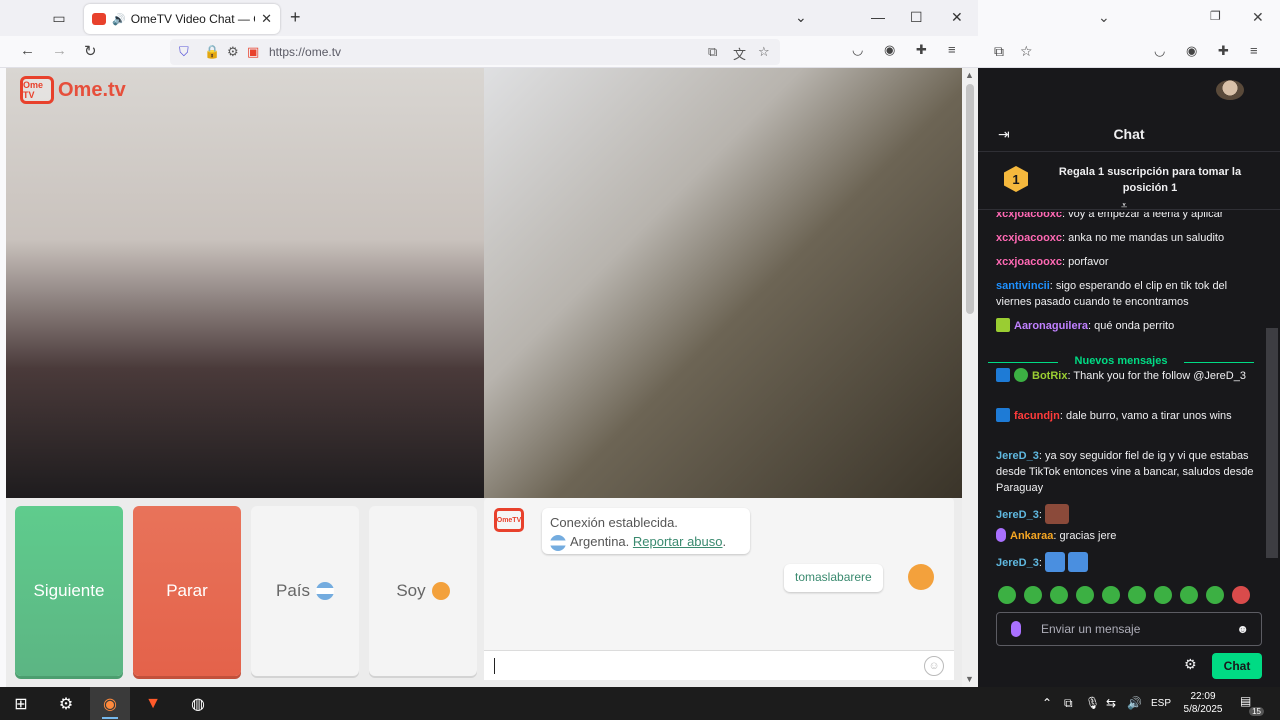 The height and width of the screenshot is (720, 1280). Describe the element at coordinates (1129, 135) in the screenshot. I see `chat-header: ⇥ Chat` at that location.